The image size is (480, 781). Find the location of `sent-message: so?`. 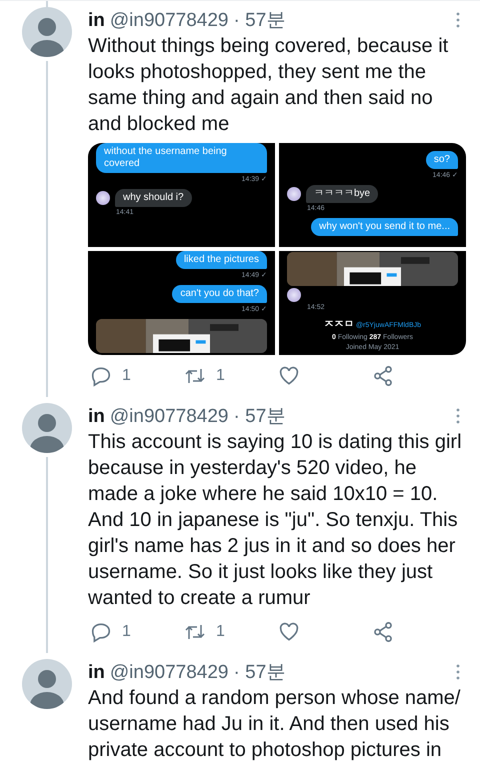

sent-message: so? is located at coordinates (442, 160).